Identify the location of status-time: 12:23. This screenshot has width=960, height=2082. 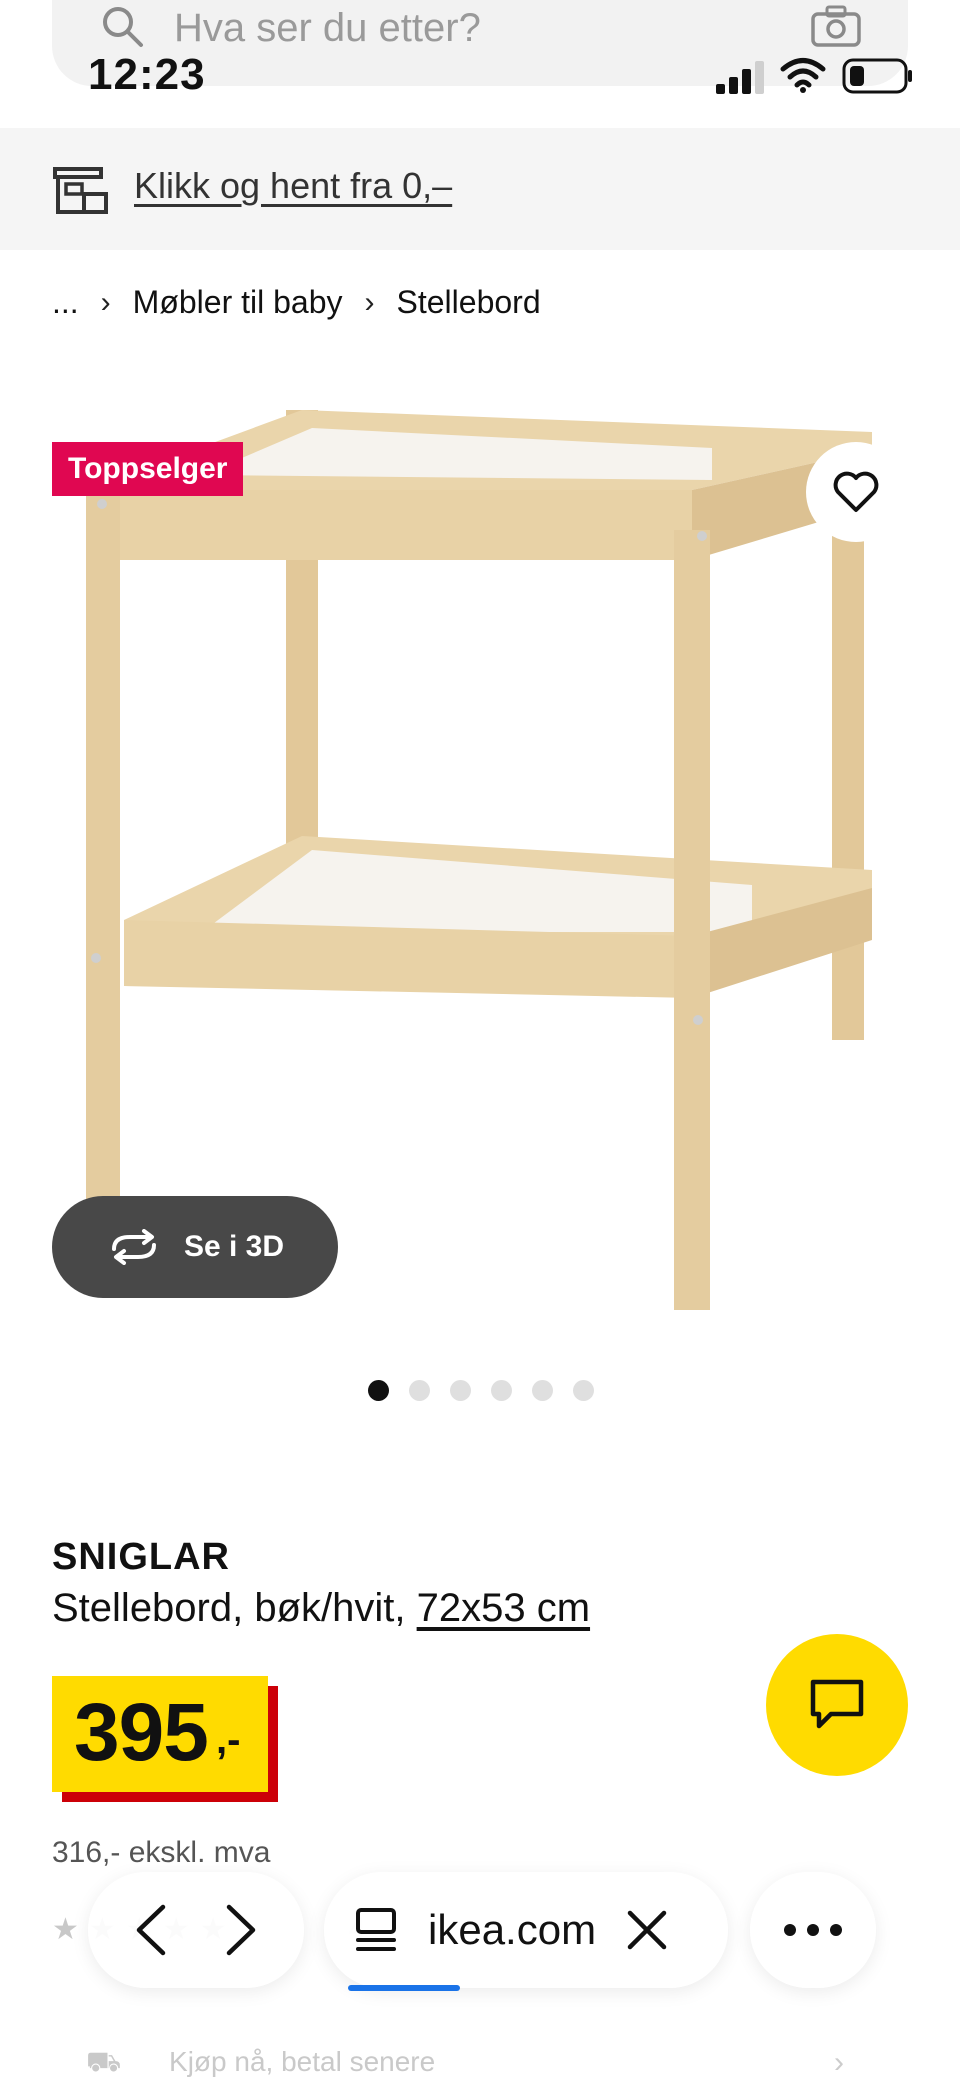
(147, 74).